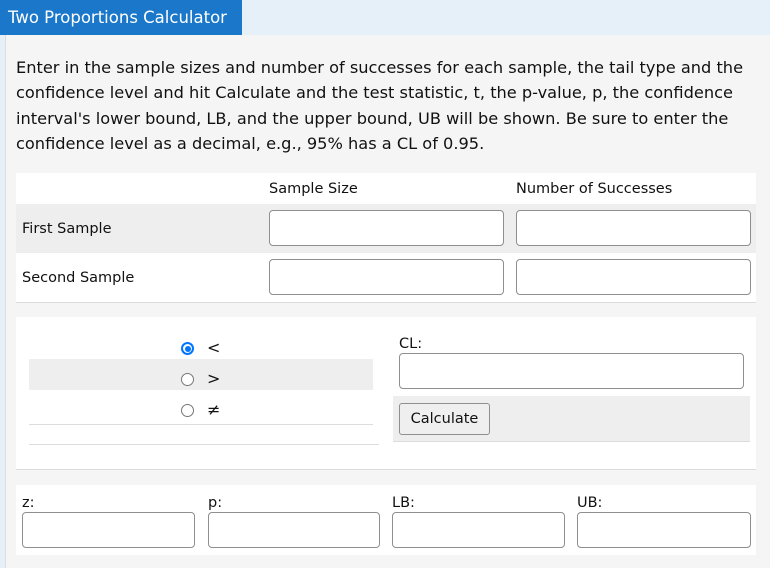 This screenshot has height=568, width=770. I want to click on first-sample-label: First Sample, so click(67, 229).